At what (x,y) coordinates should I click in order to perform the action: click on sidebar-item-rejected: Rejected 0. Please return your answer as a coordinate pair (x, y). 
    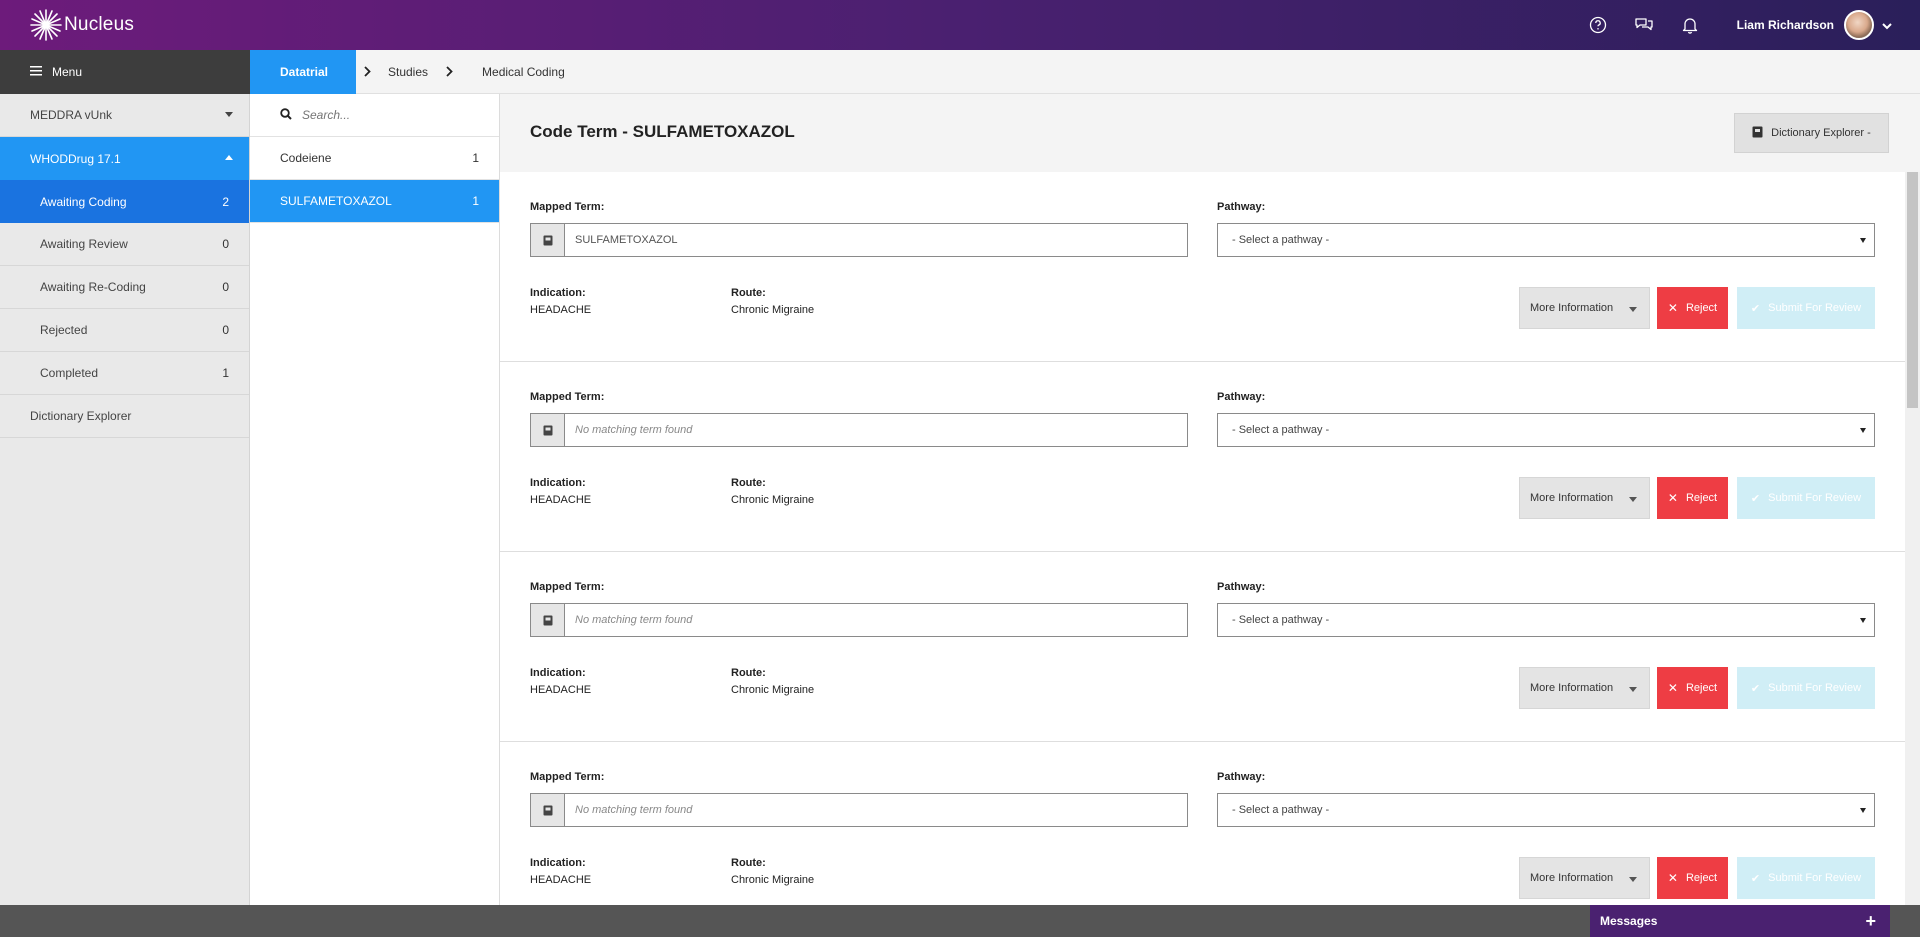
    Looking at the image, I should click on (124, 330).